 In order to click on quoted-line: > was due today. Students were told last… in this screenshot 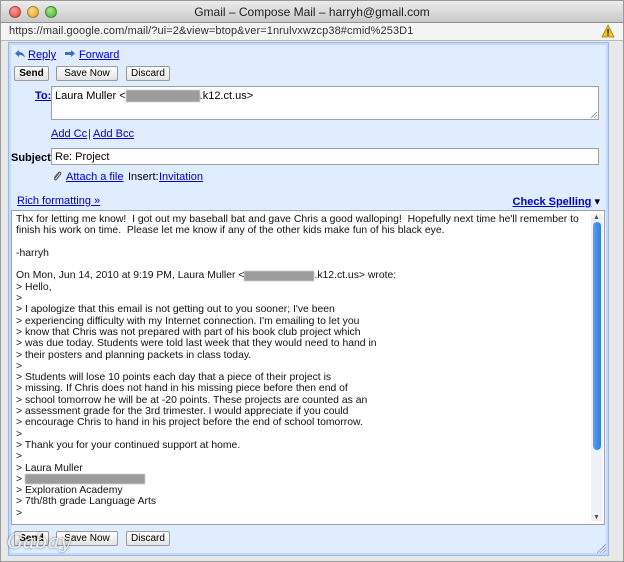, I will do `click(196, 344)`.